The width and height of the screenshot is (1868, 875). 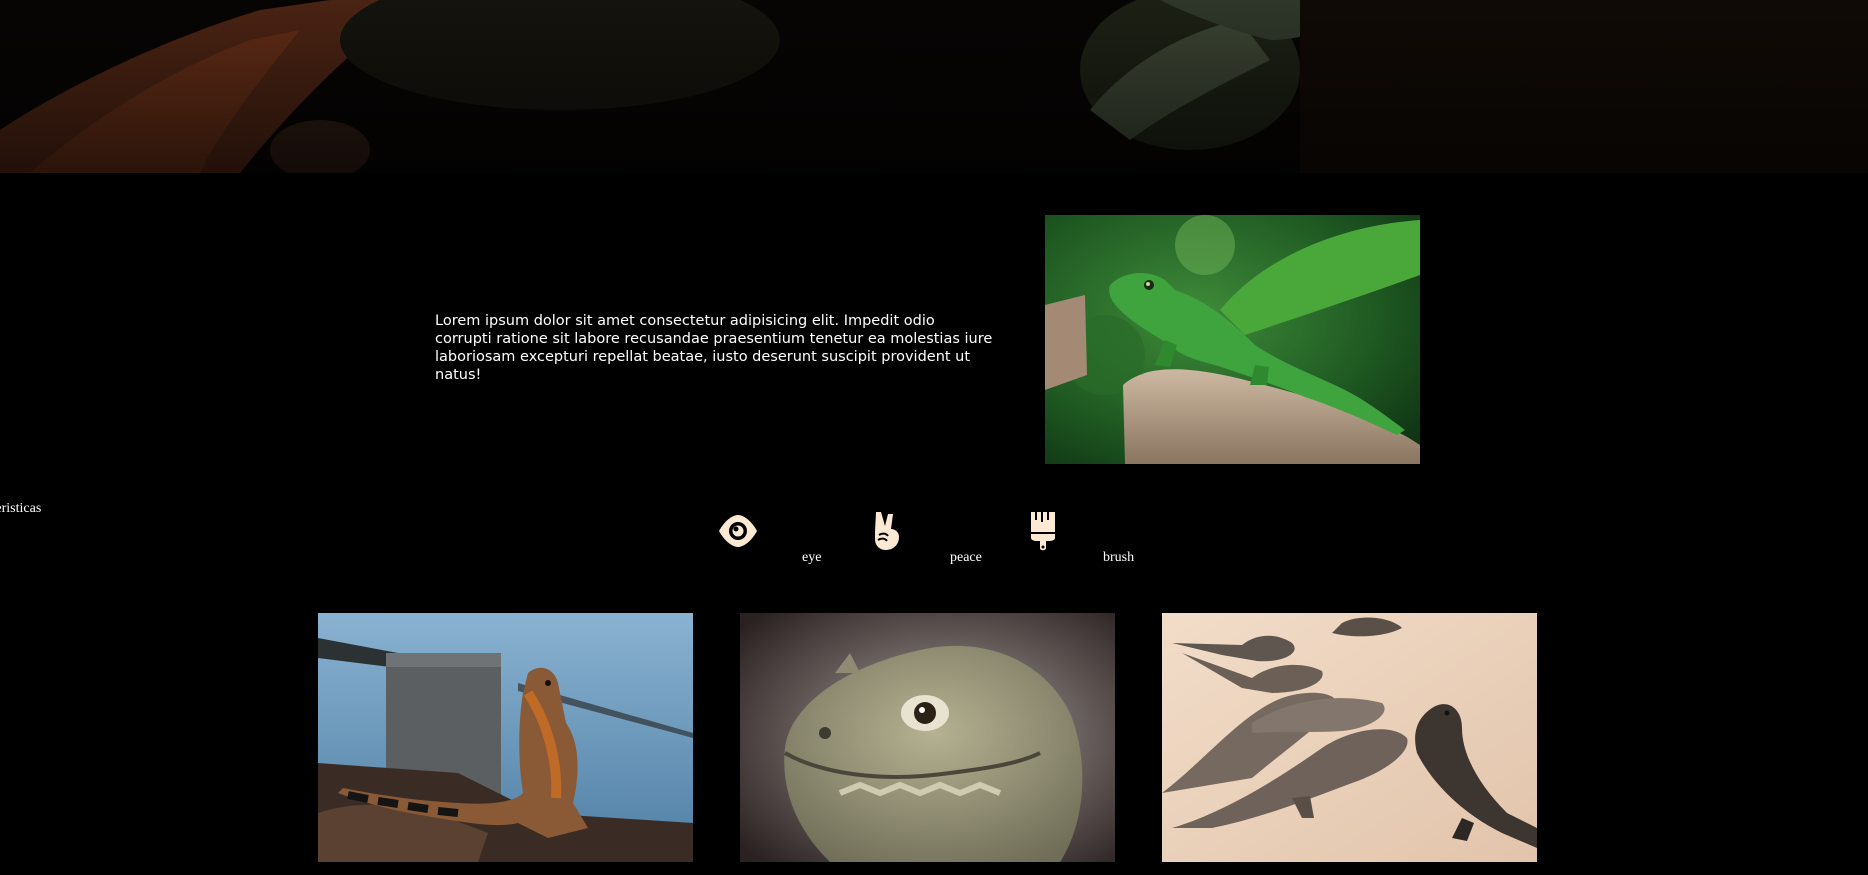 What do you see at coordinates (505, 737) in the screenshot?
I see `gallery-photo-iguana-water` at bounding box center [505, 737].